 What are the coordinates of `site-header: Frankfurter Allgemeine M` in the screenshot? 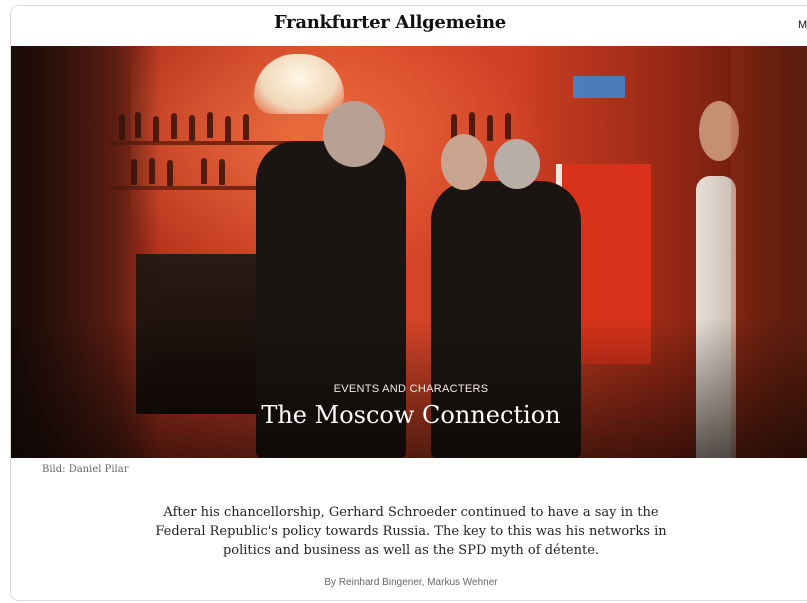 It's located at (409, 26).